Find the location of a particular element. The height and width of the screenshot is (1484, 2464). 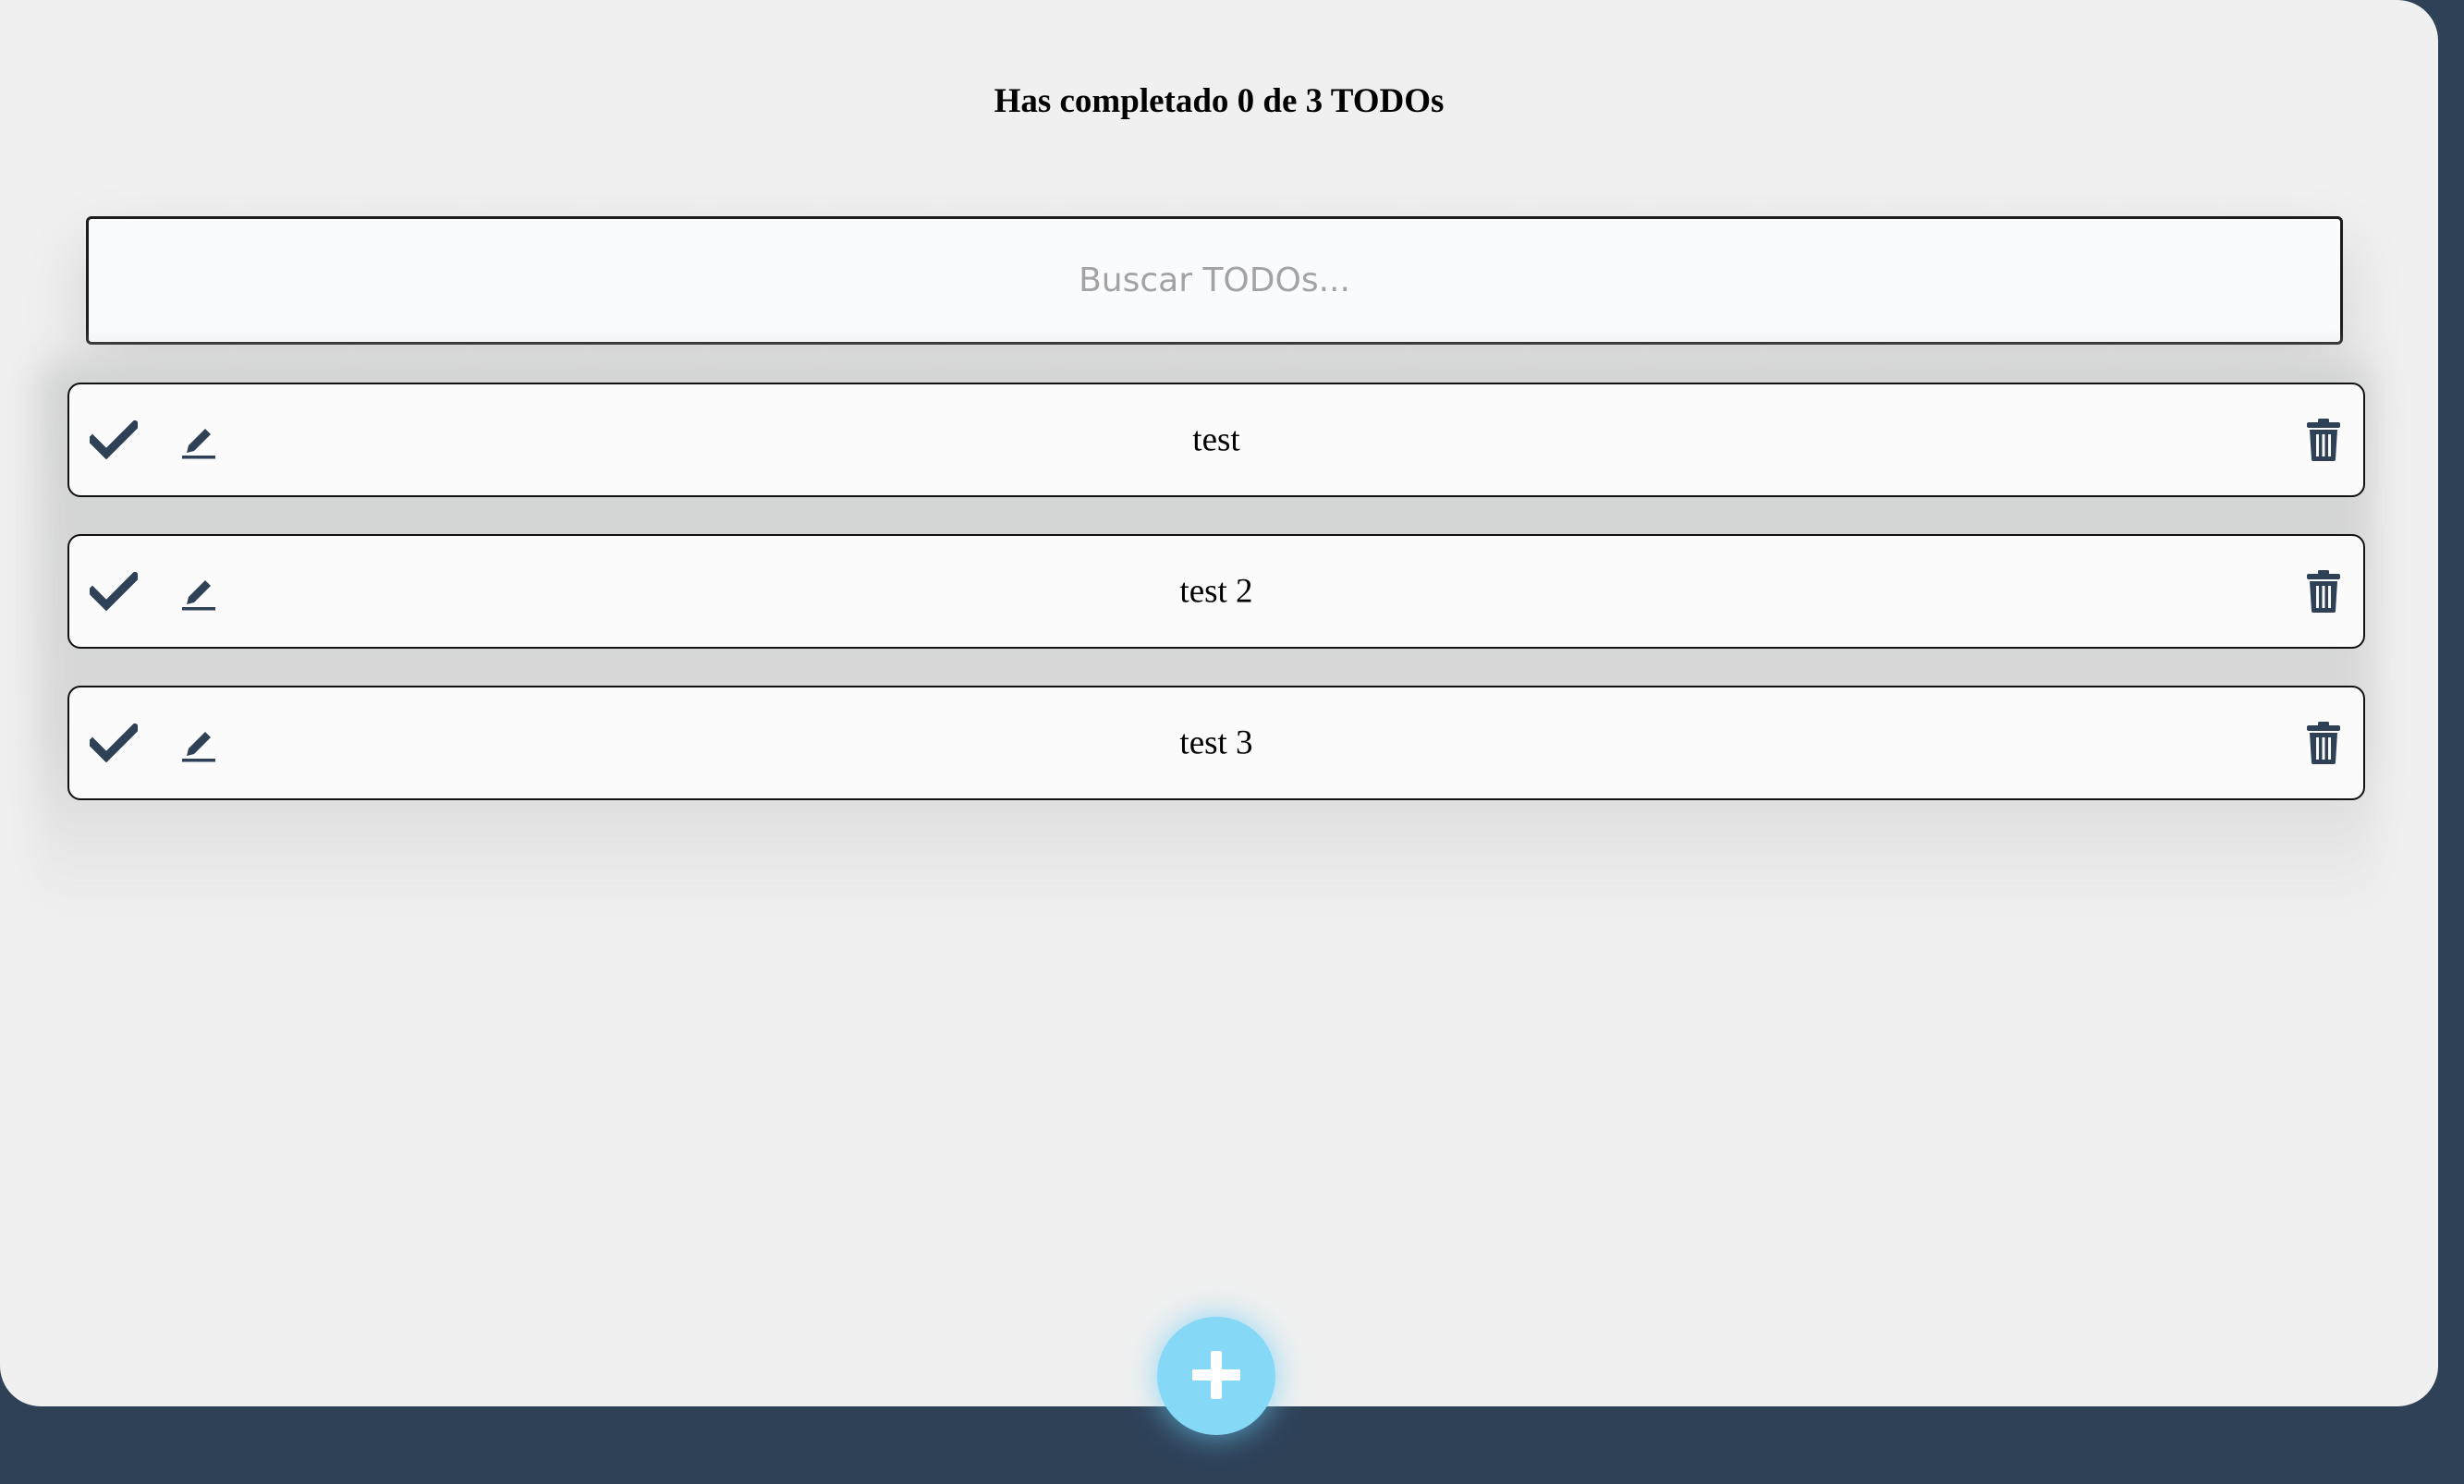

todo-text: test 2 is located at coordinates (1216, 591).